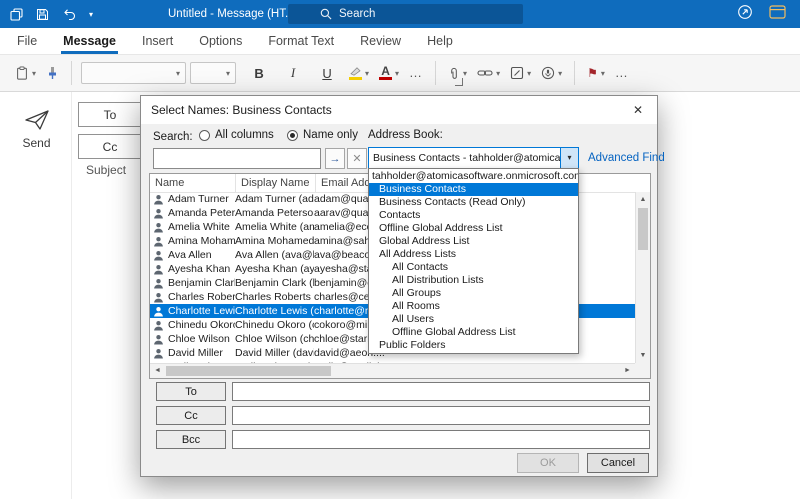 This screenshot has width=800, height=499. I want to click on to-button: To, so click(110, 114).